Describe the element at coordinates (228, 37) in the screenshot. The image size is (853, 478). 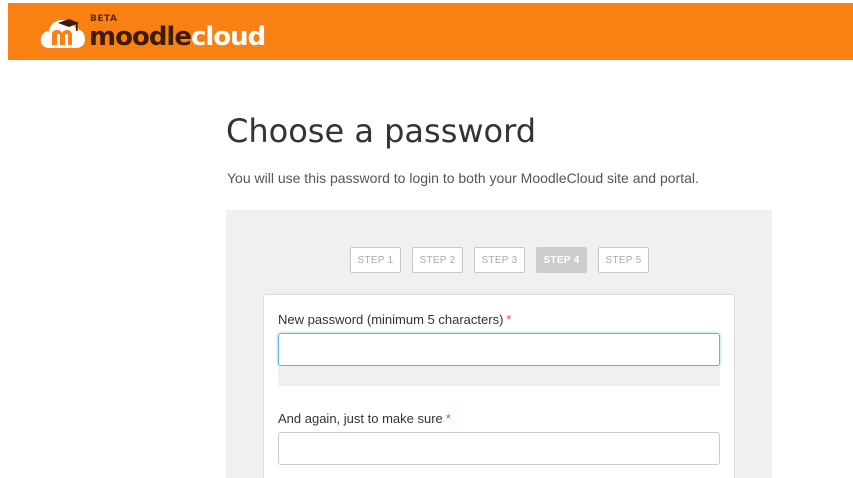
I see `logo-word-cloud: cloud` at that location.